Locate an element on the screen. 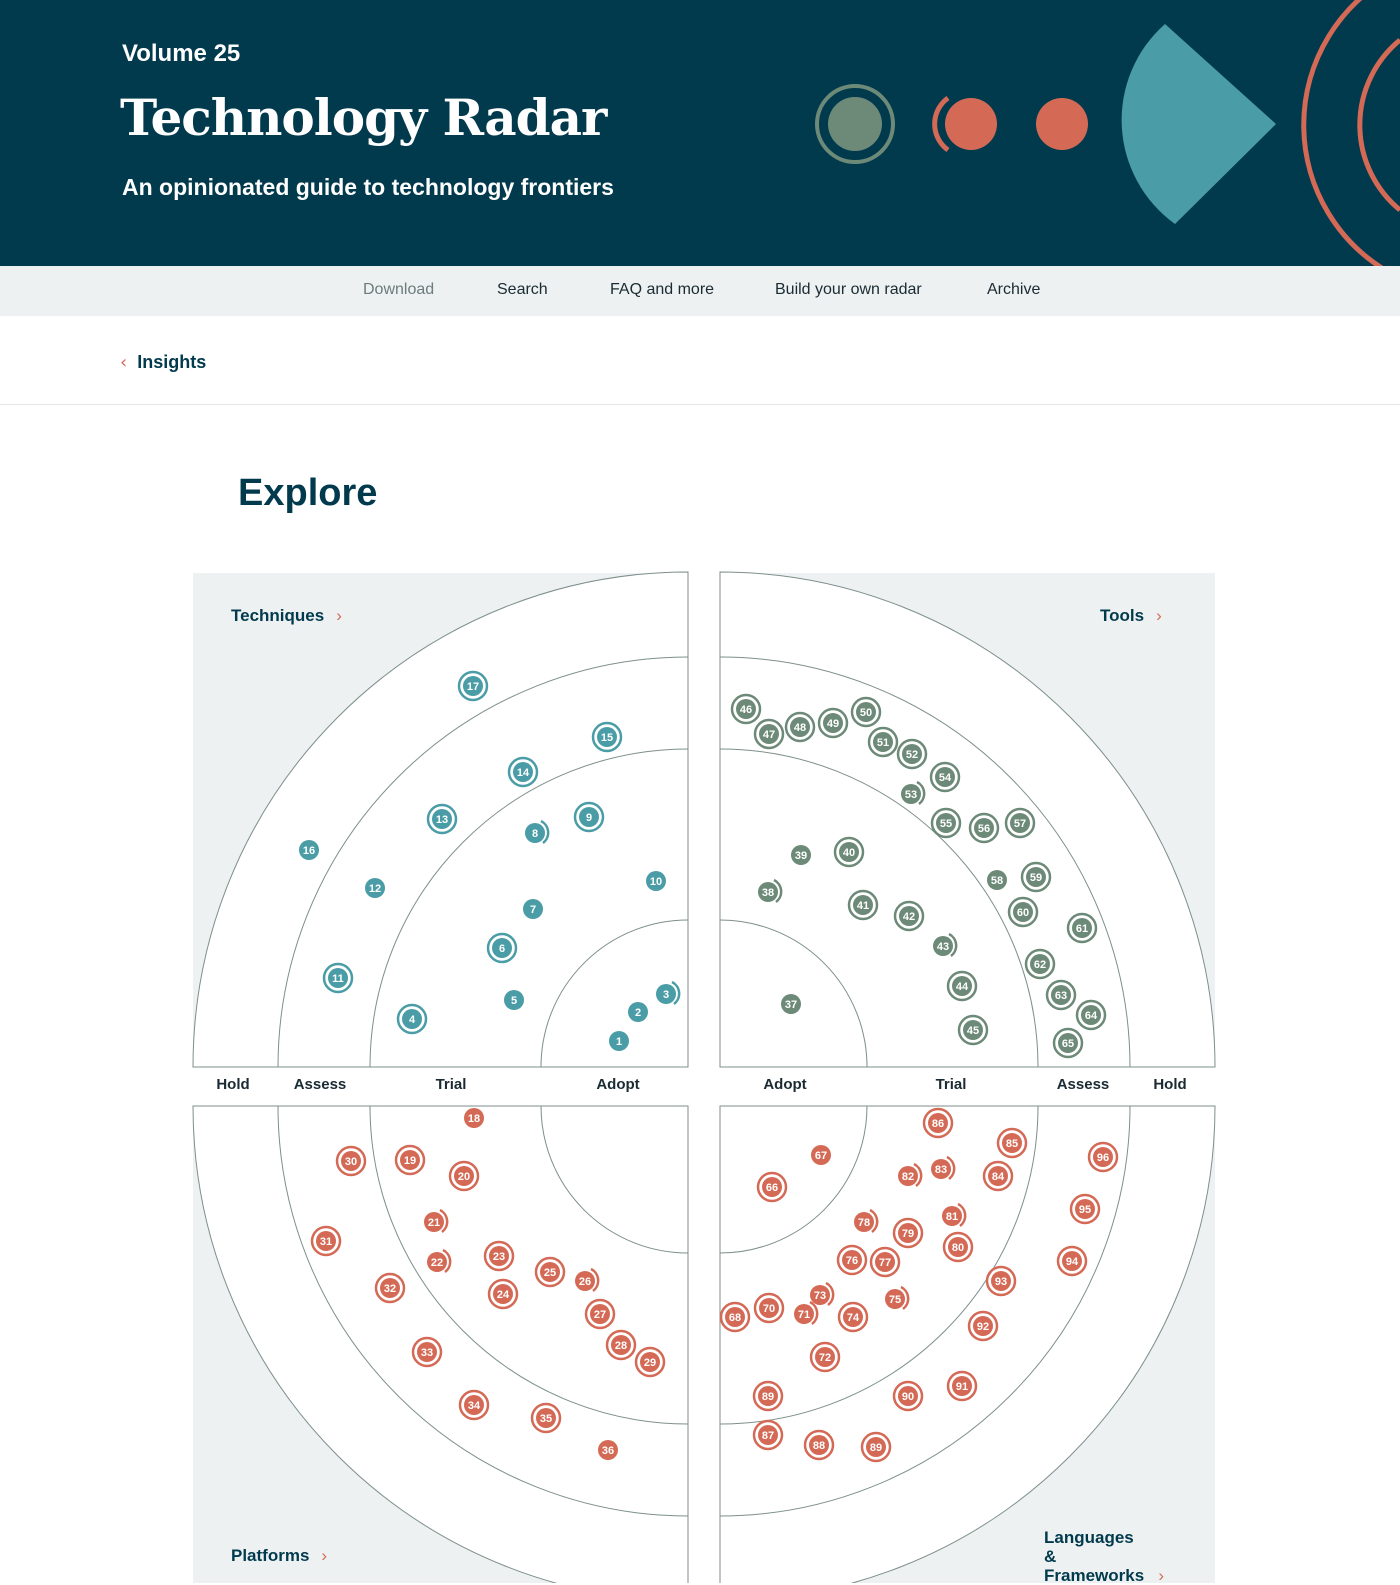 Image resolution: width=1400 pixels, height=1585 pixels. radar-blip: 85 is located at coordinates (1012, 1143).